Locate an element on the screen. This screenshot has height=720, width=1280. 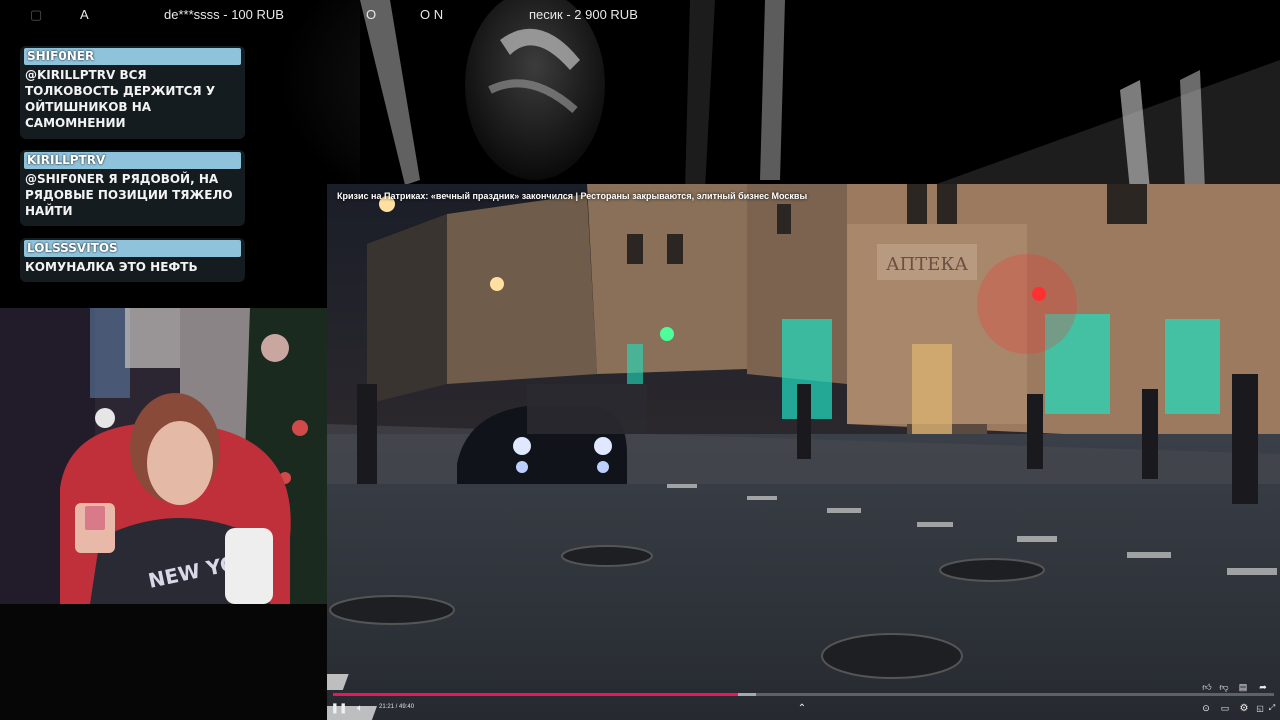
chat-username: KIRILLPTRV is located at coordinates (132, 160).